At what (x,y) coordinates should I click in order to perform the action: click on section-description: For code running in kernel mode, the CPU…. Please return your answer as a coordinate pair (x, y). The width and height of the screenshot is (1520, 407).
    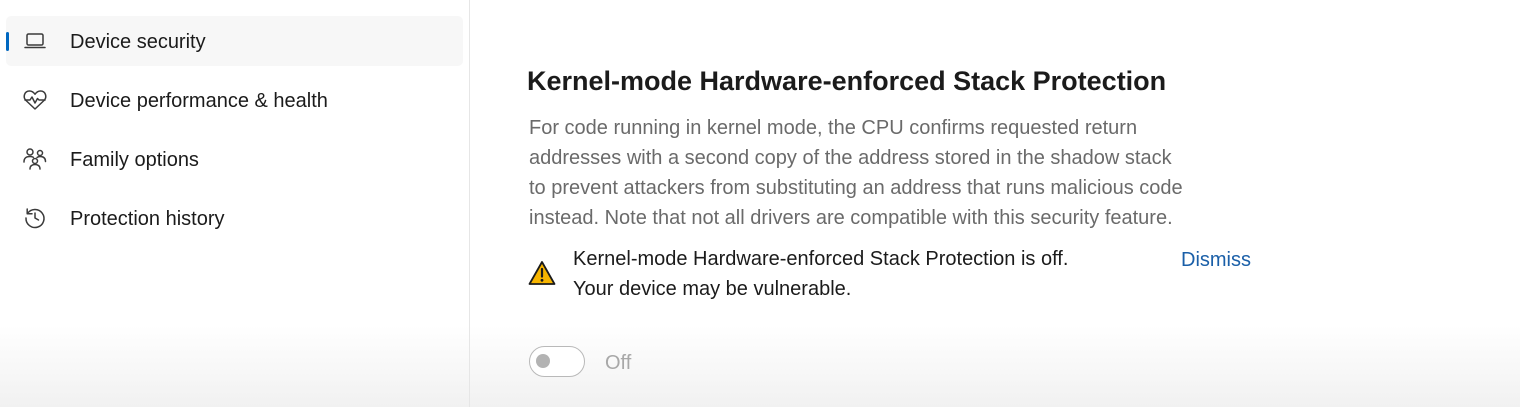
    Looking at the image, I should click on (909, 173).